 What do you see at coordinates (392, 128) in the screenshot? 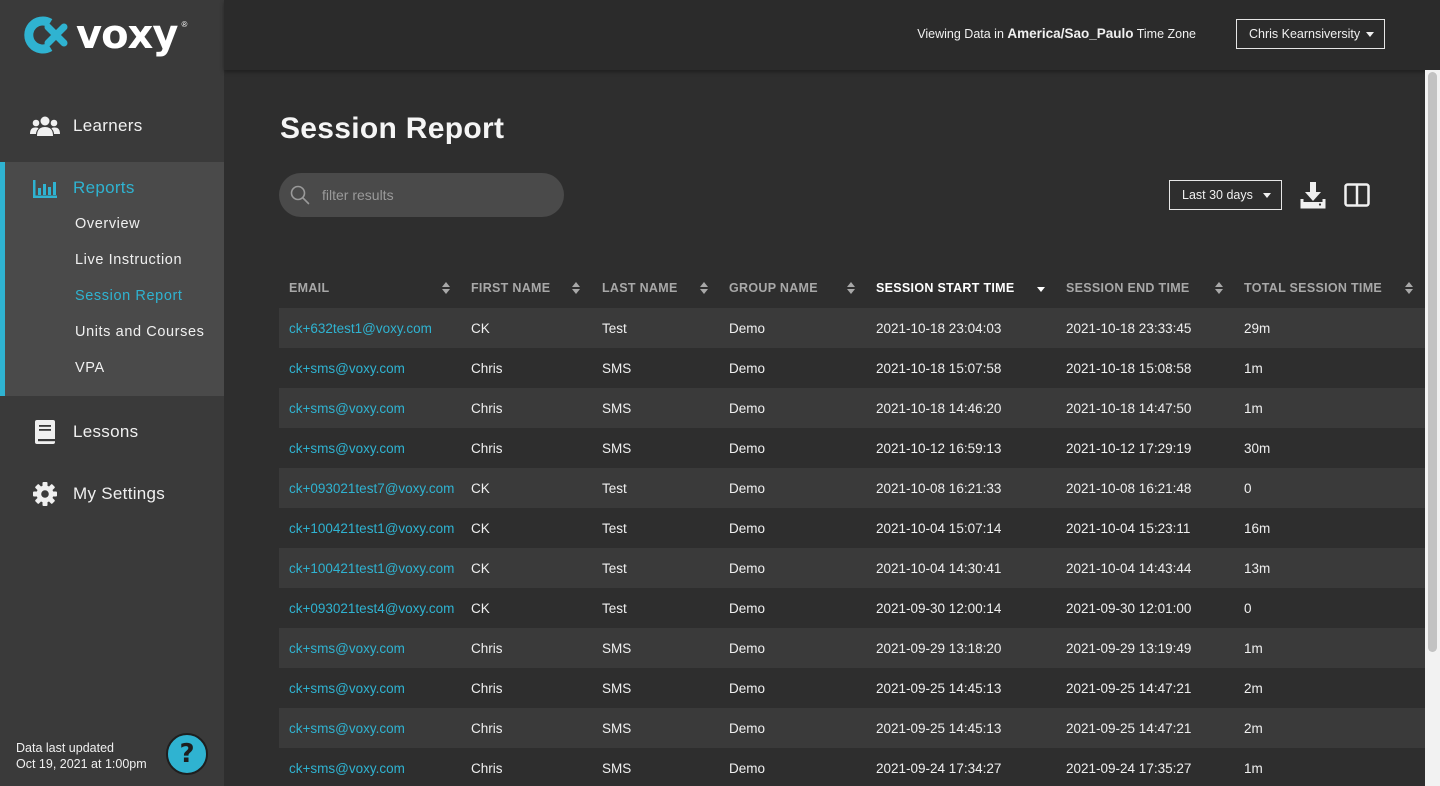
I see `page-title: Session Report` at bounding box center [392, 128].